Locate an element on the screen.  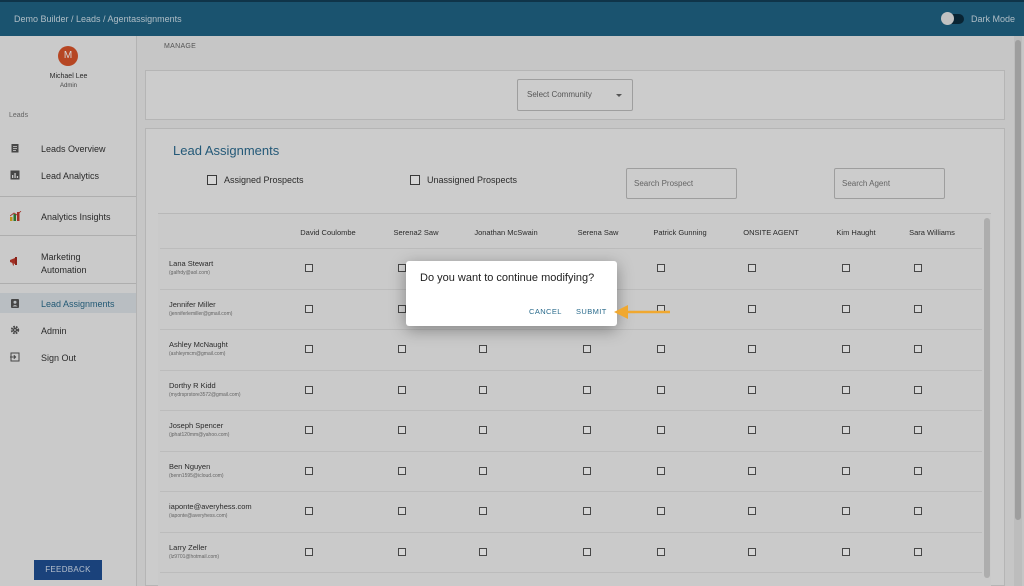
submit-button: SUBMIT is located at coordinates (591, 311).